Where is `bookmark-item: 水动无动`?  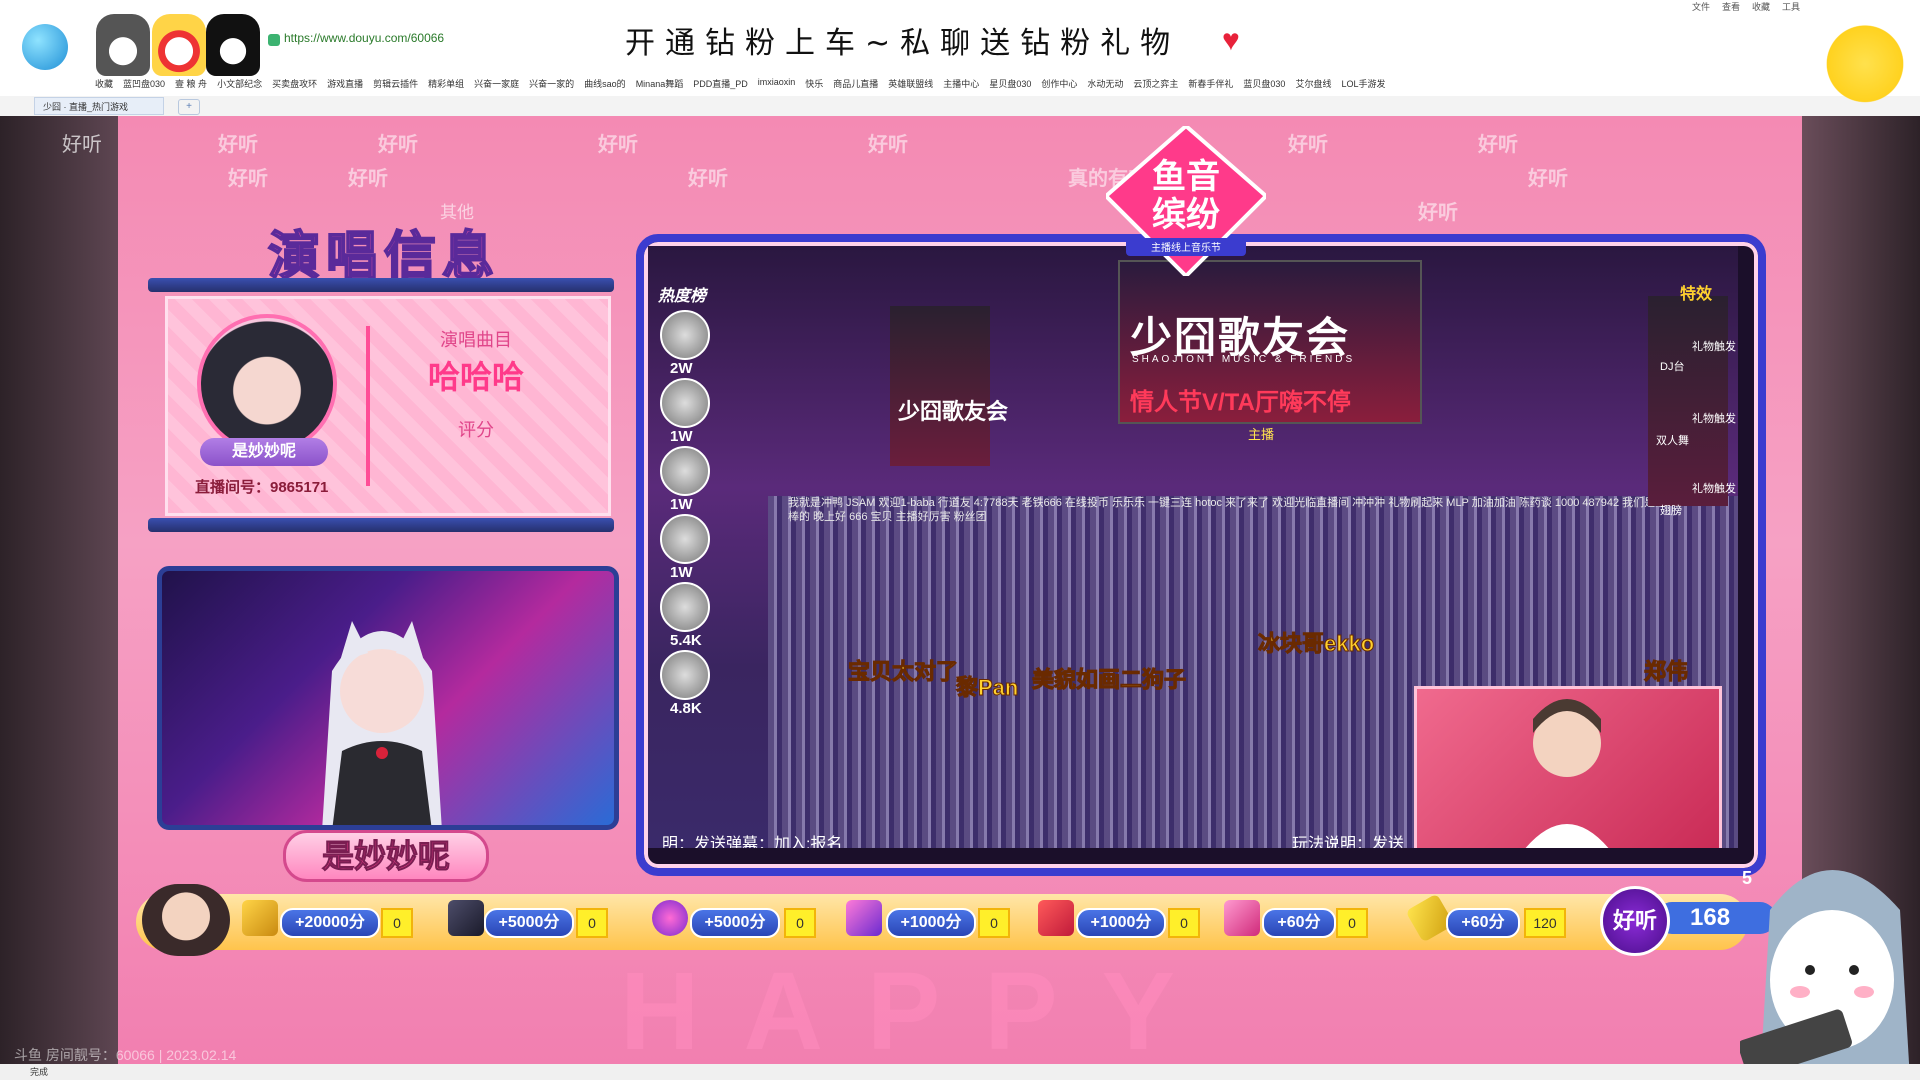
bookmark-item: 水动无动 is located at coordinates (1105, 84).